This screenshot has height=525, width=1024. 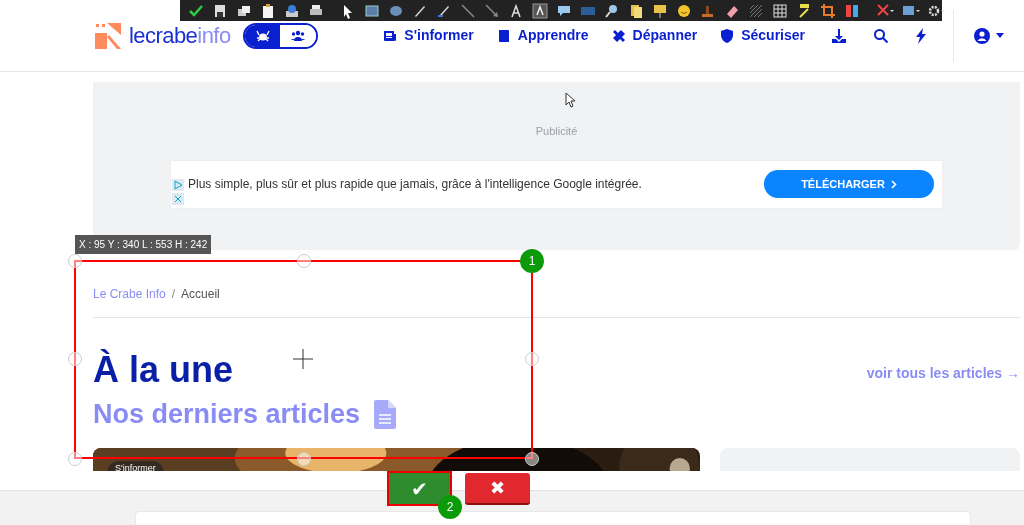 What do you see at coordinates (654, 35) in the screenshot?
I see `nav-link: Dépanner` at bounding box center [654, 35].